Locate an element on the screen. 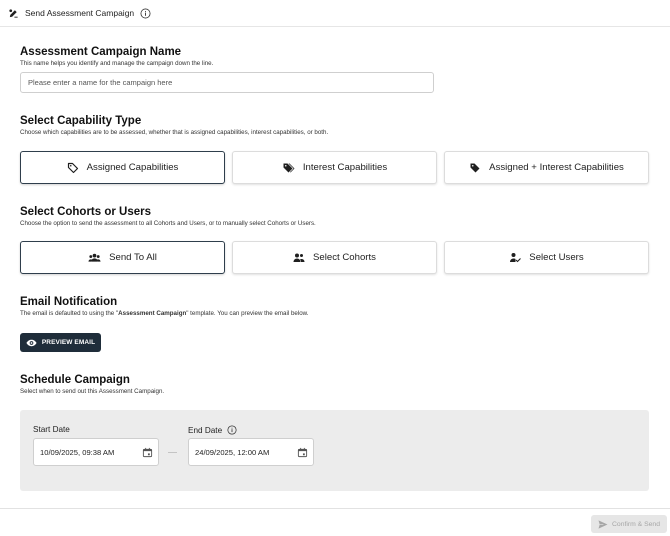 This screenshot has height=536, width=670. confirm-send-label: Confirm & Send is located at coordinates (636, 524).